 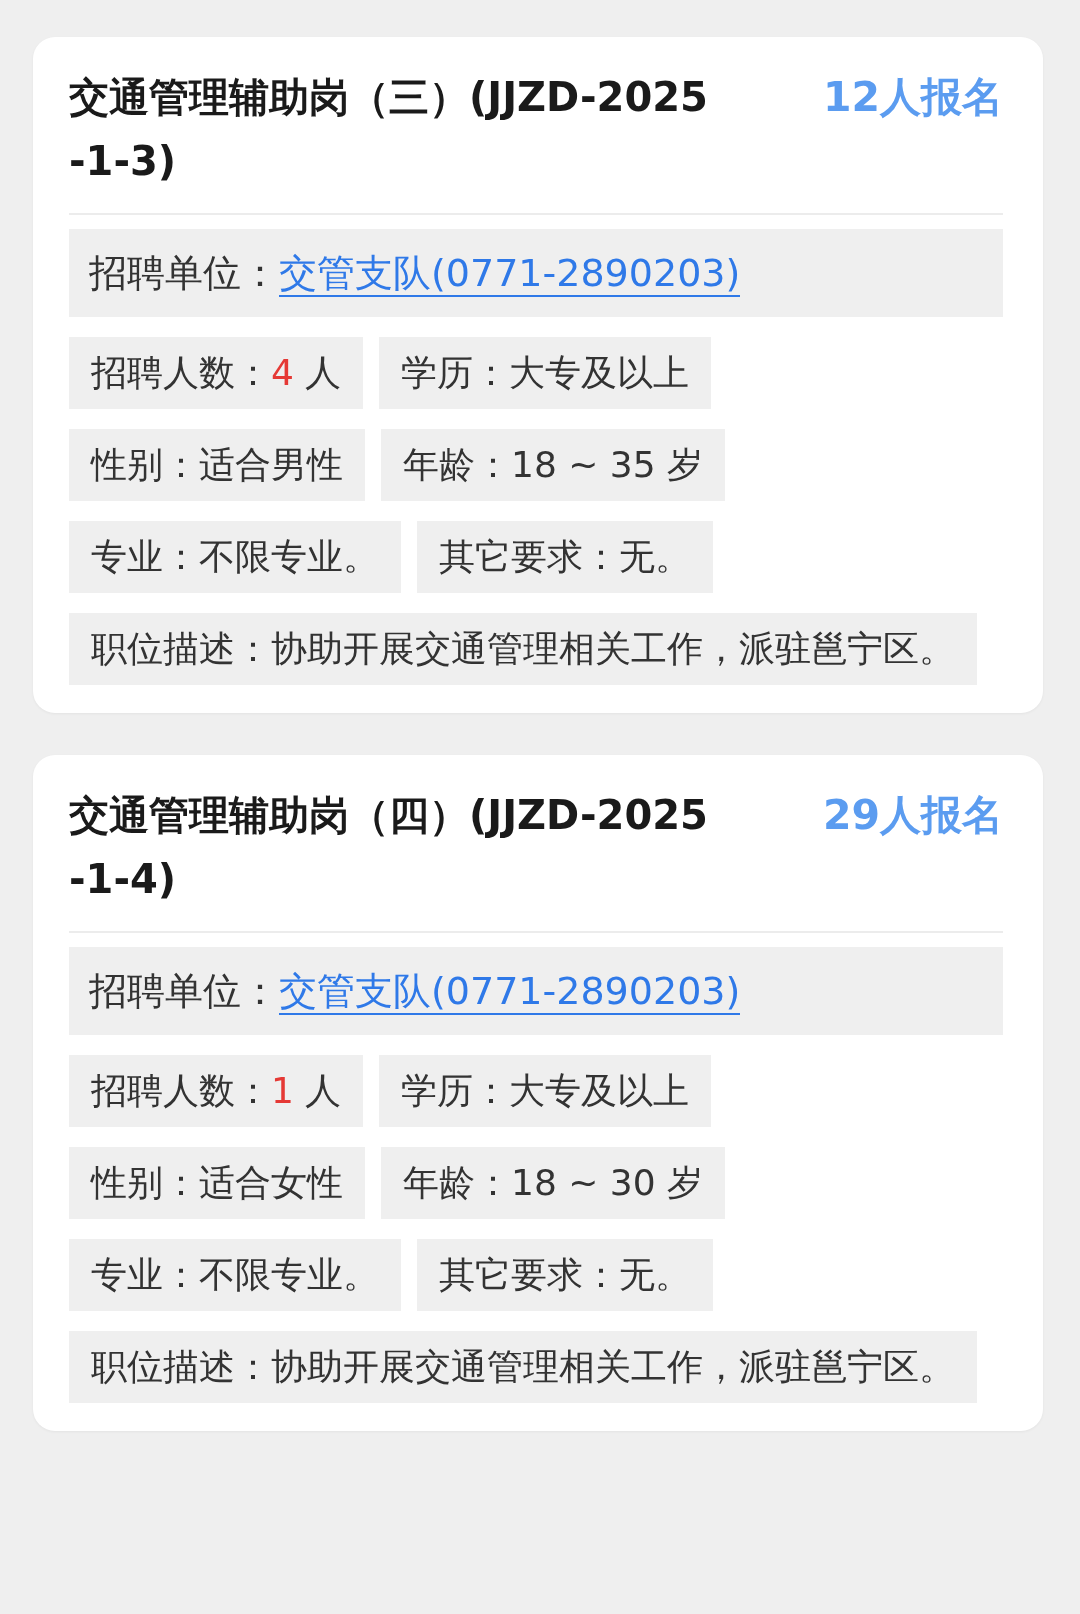 I want to click on info-field: 年龄：18 ~ 30 岁, so click(x=553, y=1183).